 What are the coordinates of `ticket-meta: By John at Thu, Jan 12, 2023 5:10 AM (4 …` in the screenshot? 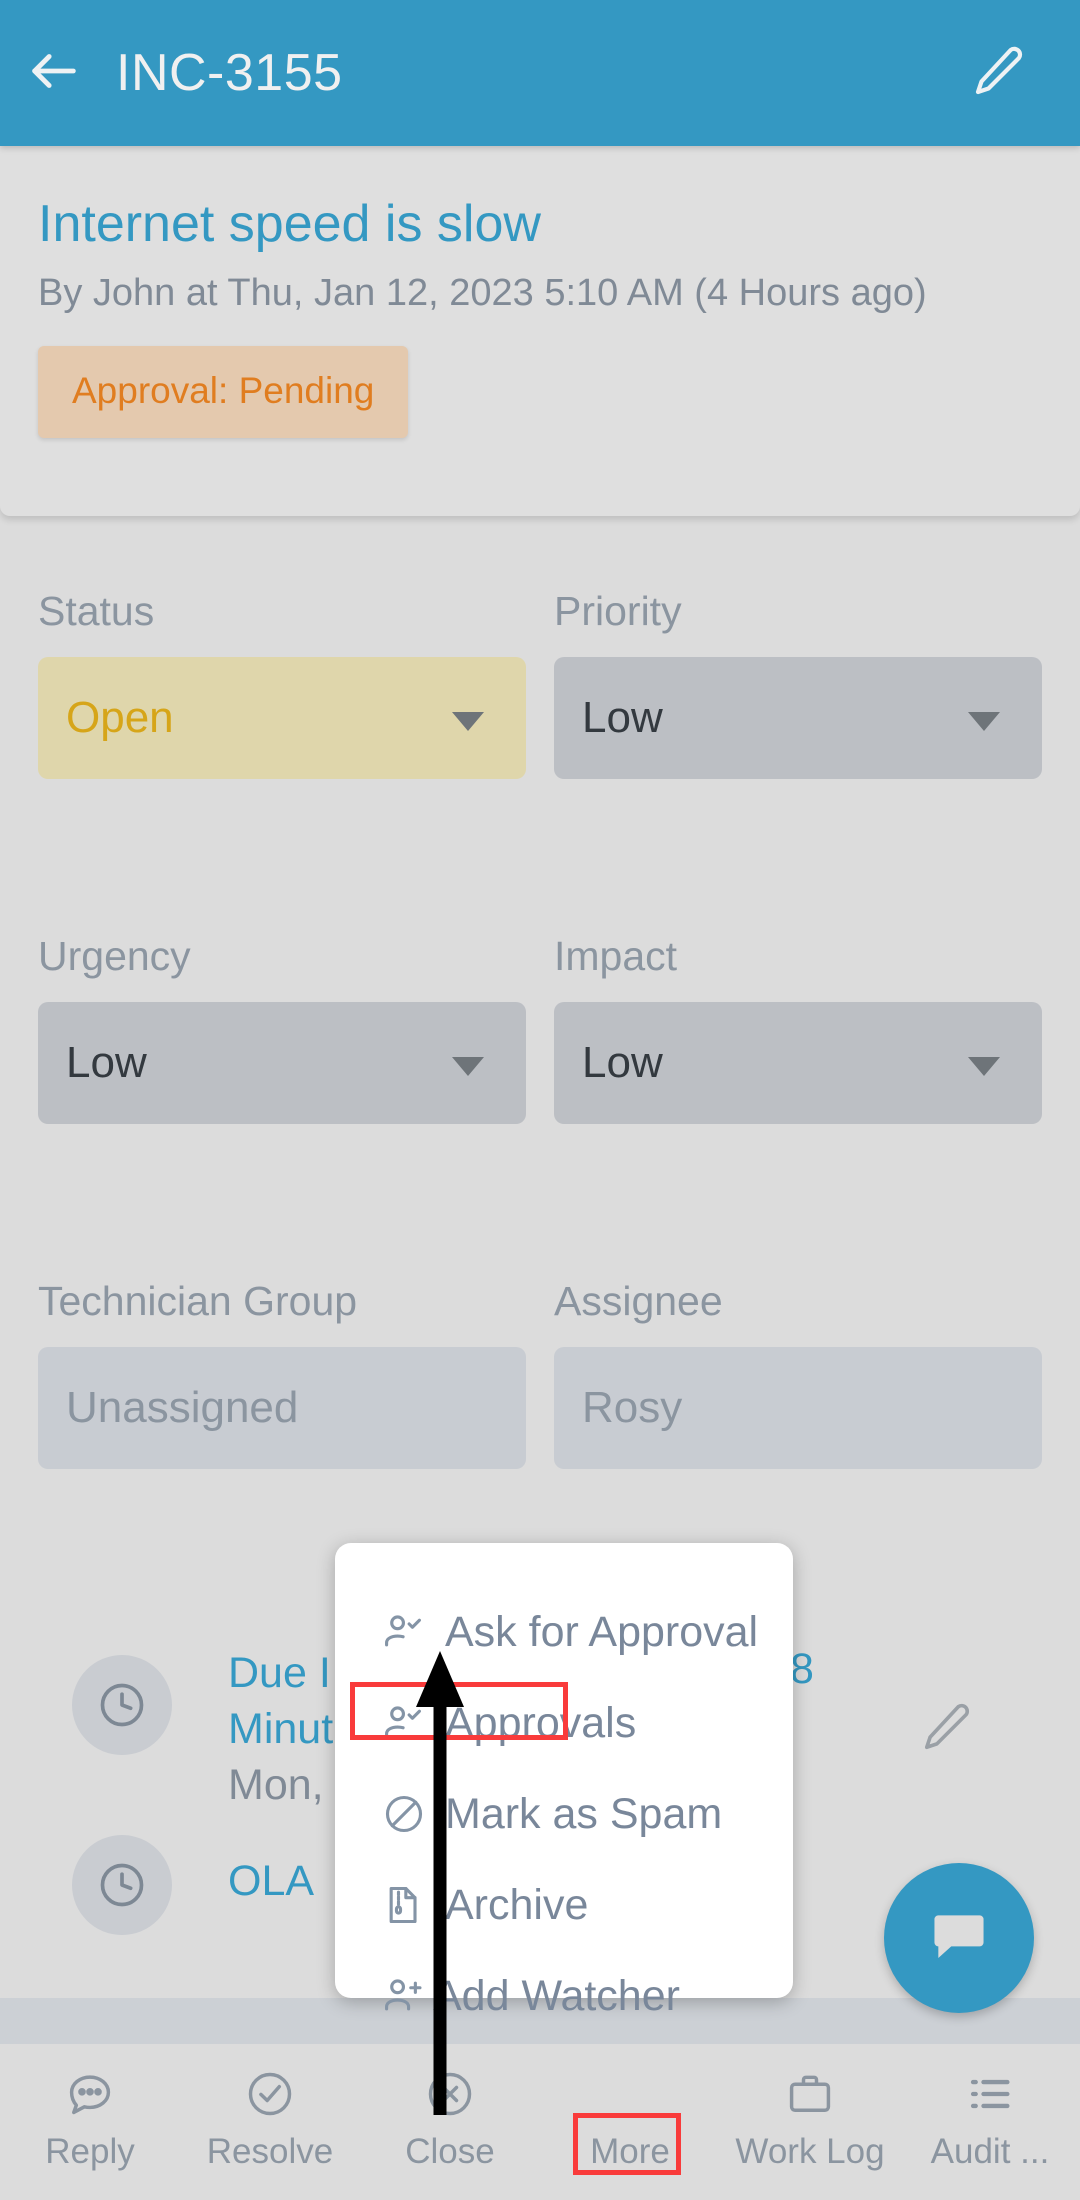 It's located at (482, 293).